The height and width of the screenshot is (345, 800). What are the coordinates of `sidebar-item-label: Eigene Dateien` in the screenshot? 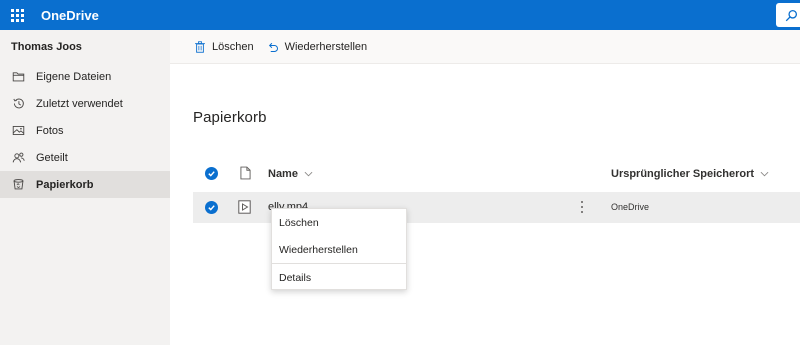 It's located at (74, 76).